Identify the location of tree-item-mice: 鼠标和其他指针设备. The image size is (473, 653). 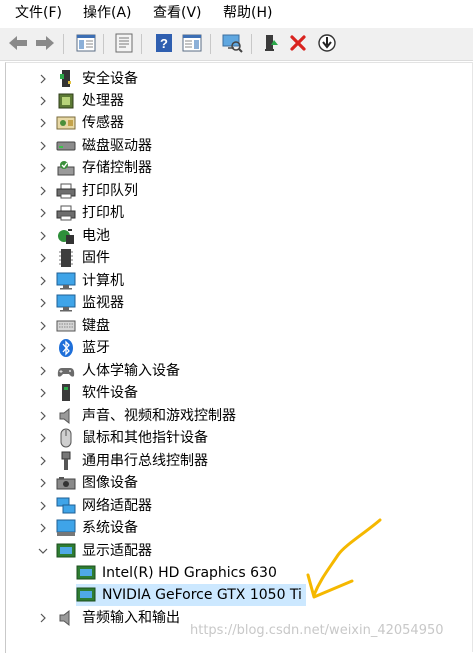
(123, 438).